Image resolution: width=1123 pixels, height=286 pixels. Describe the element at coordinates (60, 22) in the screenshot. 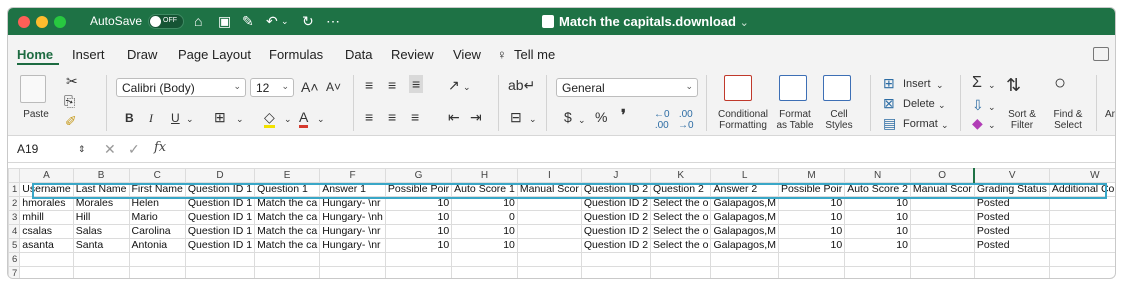

I see `zoom-window-icon` at that location.